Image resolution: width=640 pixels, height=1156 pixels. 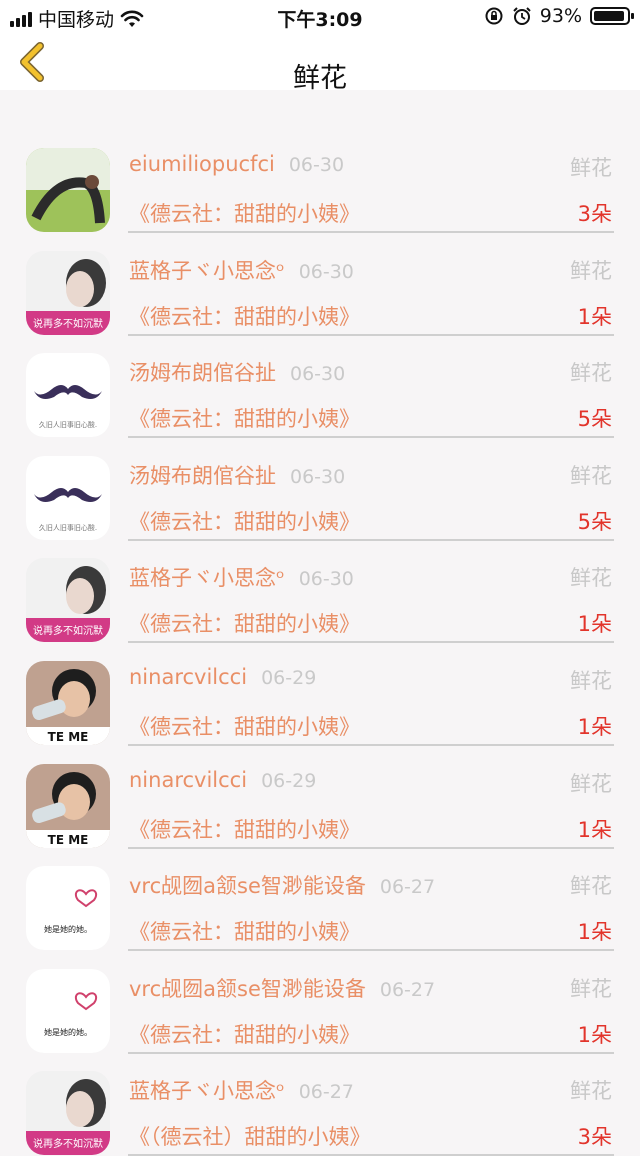 I want to click on nav-bar: 鲜花, so click(x=320, y=64).